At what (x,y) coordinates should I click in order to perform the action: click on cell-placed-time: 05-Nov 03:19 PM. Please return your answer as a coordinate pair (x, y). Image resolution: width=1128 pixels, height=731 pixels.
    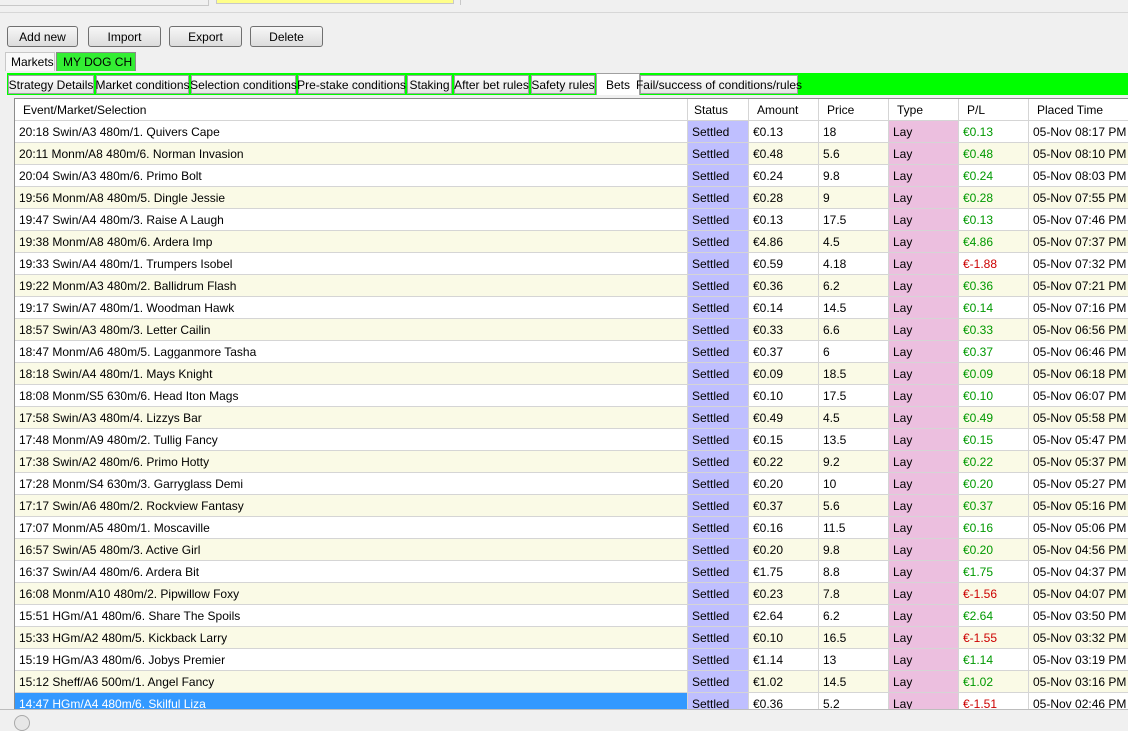
    Looking at the image, I should click on (1078, 660).